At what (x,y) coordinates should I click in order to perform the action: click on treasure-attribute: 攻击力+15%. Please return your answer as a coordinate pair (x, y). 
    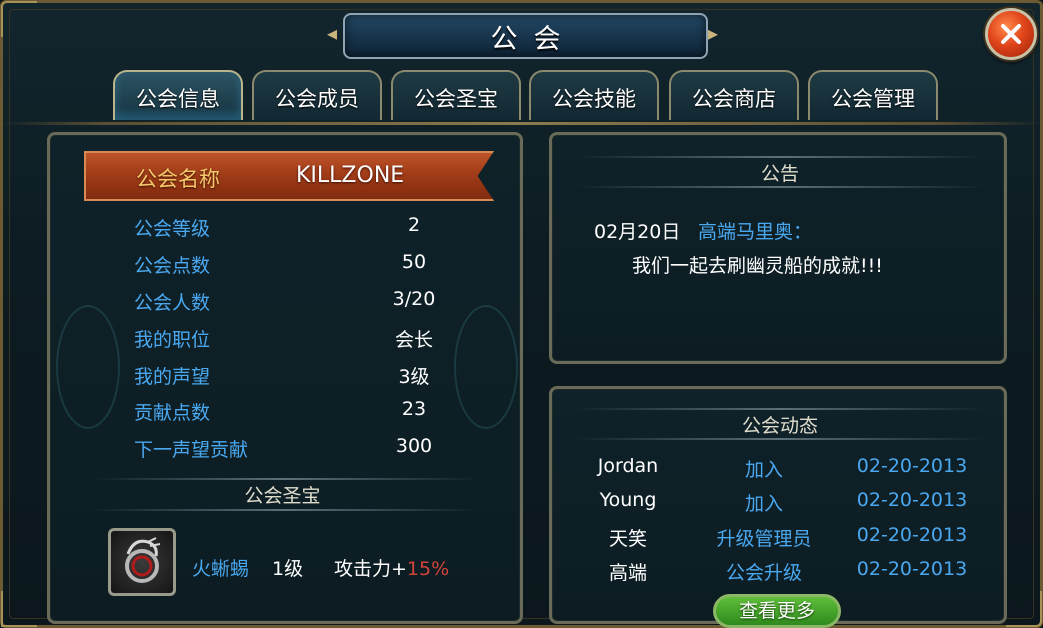
    Looking at the image, I should click on (391, 567).